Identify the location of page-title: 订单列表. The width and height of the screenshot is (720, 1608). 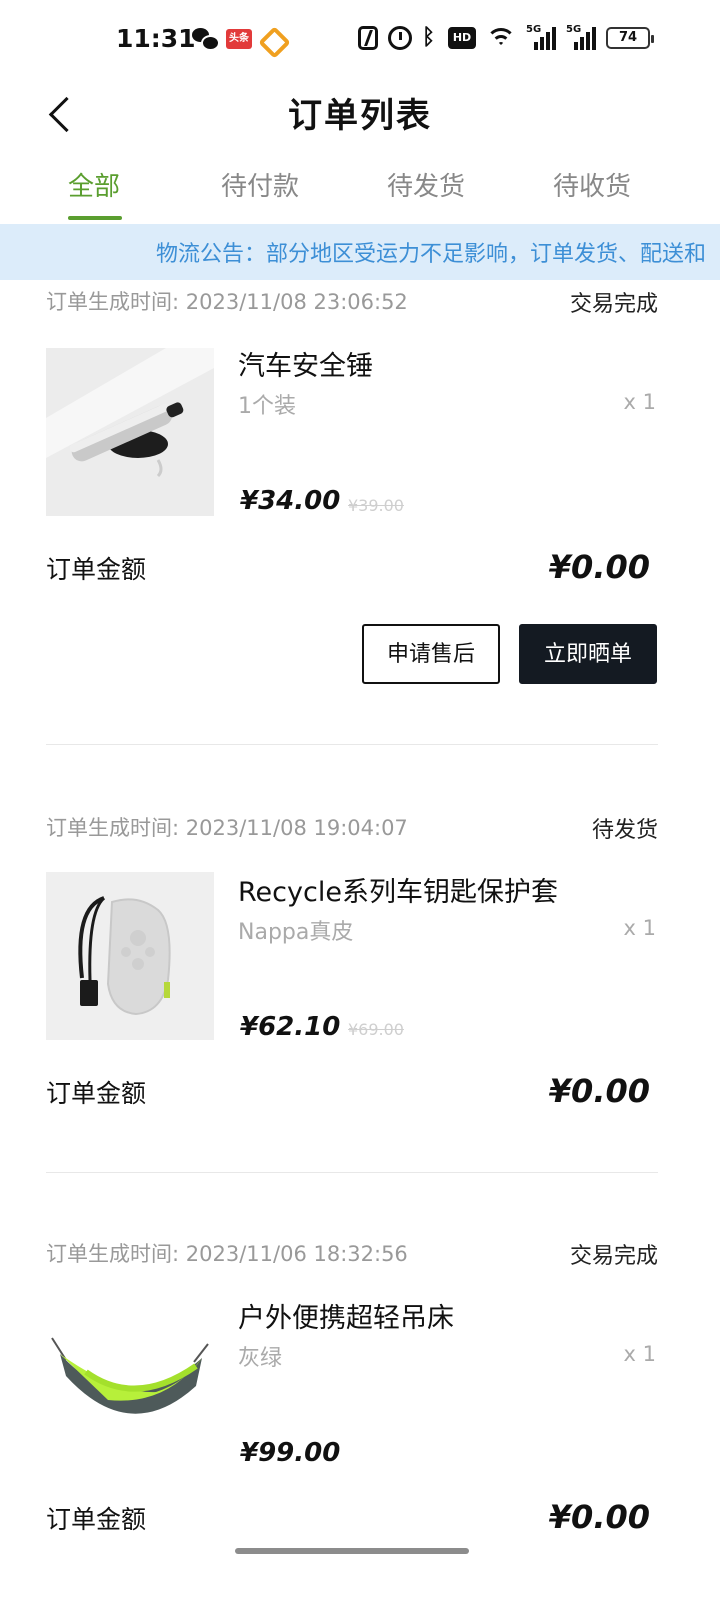
(360, 116).